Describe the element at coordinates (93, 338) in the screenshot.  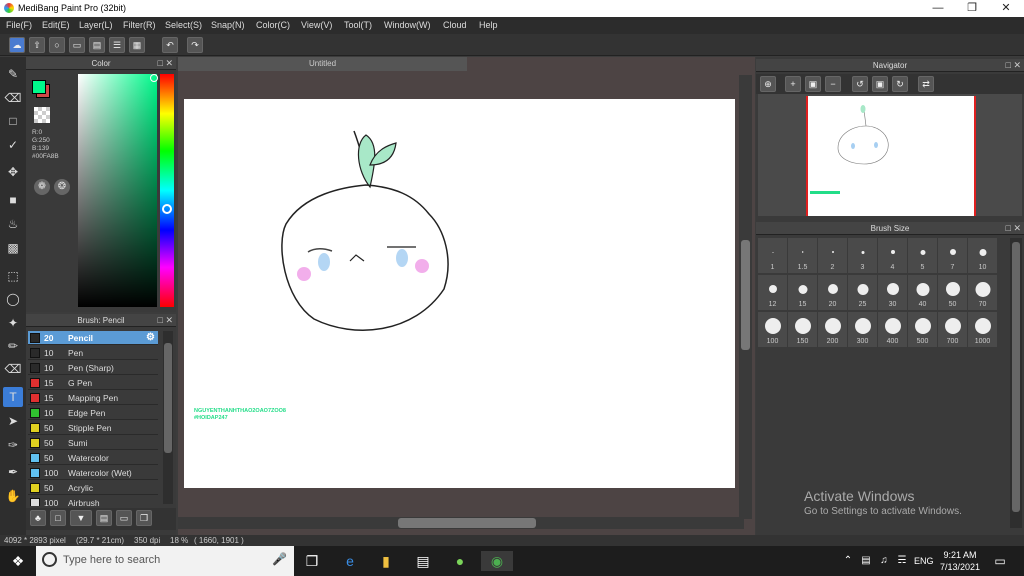
I see `brush-list-item: 20 Pencil ⚙` at that location.